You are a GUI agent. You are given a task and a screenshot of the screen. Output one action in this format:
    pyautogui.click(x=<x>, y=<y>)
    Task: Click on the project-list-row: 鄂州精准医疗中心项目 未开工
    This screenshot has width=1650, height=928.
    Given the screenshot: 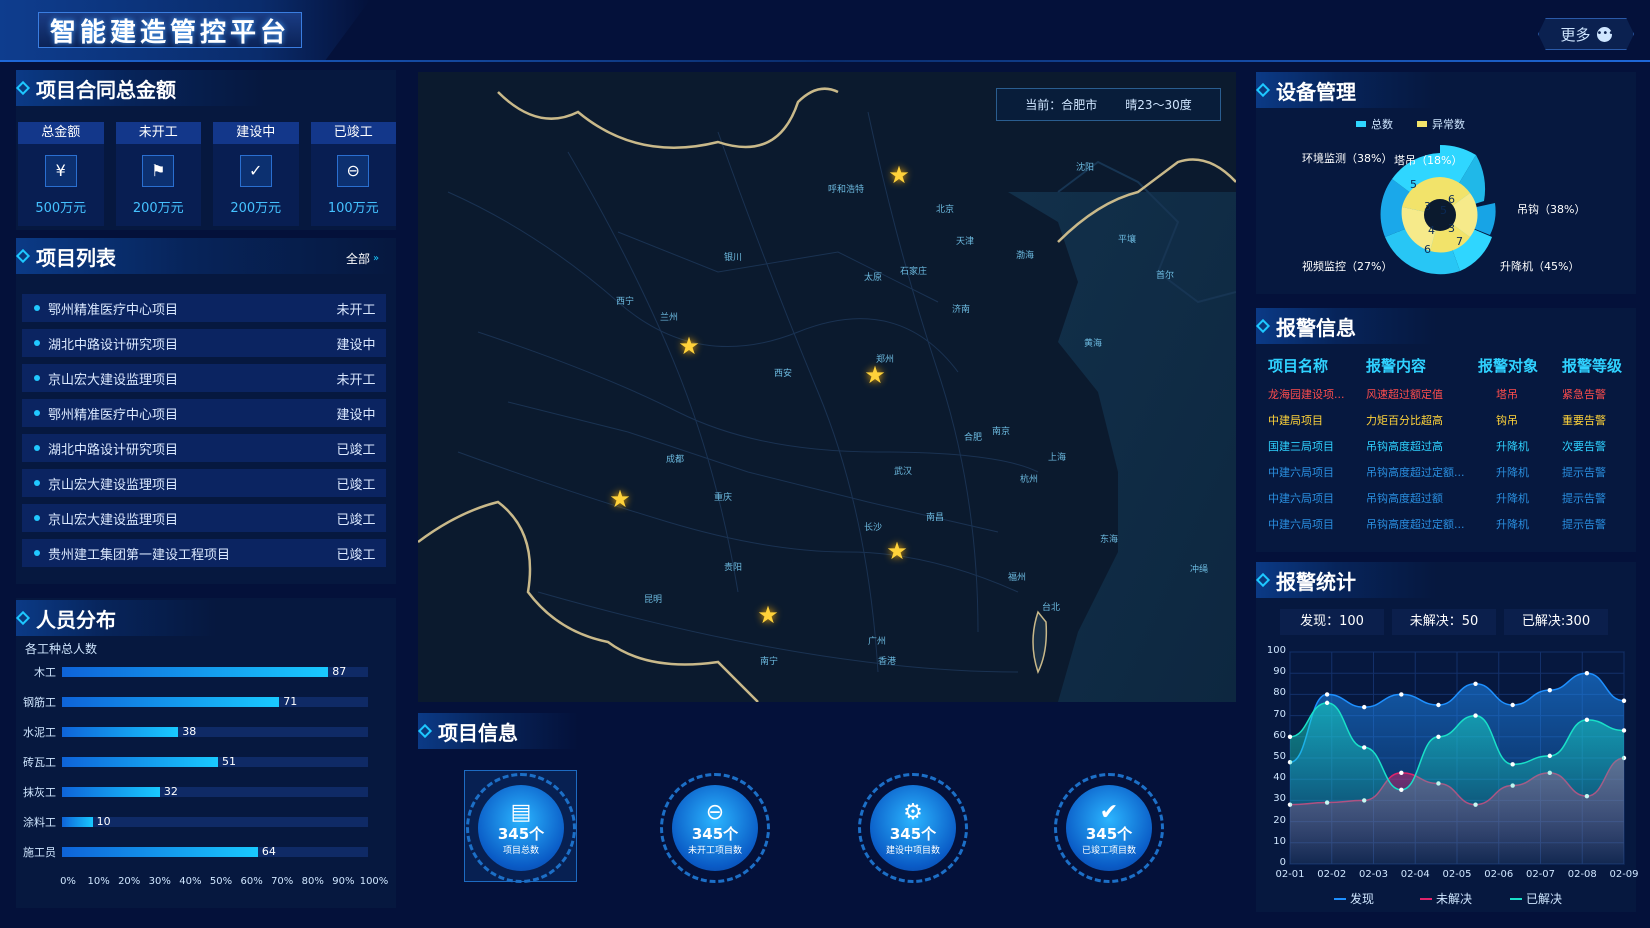 What is the action you would take?
    pyautogui.click(x=204, y=308)
    